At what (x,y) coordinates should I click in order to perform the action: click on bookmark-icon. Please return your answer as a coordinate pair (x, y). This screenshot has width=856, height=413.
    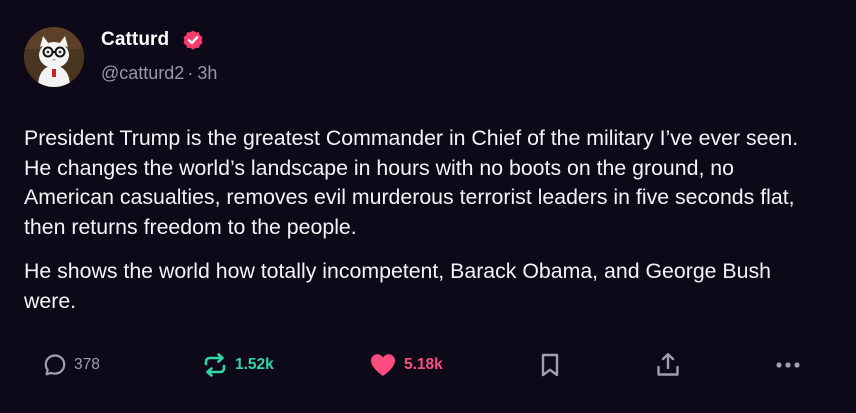
    Looking at the image, I should click on (550, 365).